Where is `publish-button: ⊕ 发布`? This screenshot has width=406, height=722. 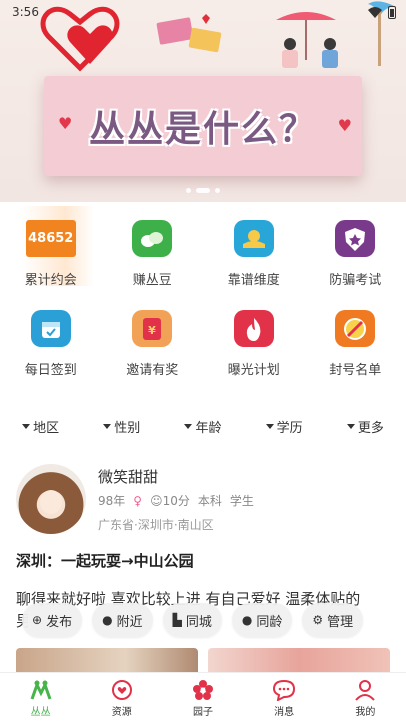
publish-button: ⊕ 发布 is located at coordinates (52, 620).